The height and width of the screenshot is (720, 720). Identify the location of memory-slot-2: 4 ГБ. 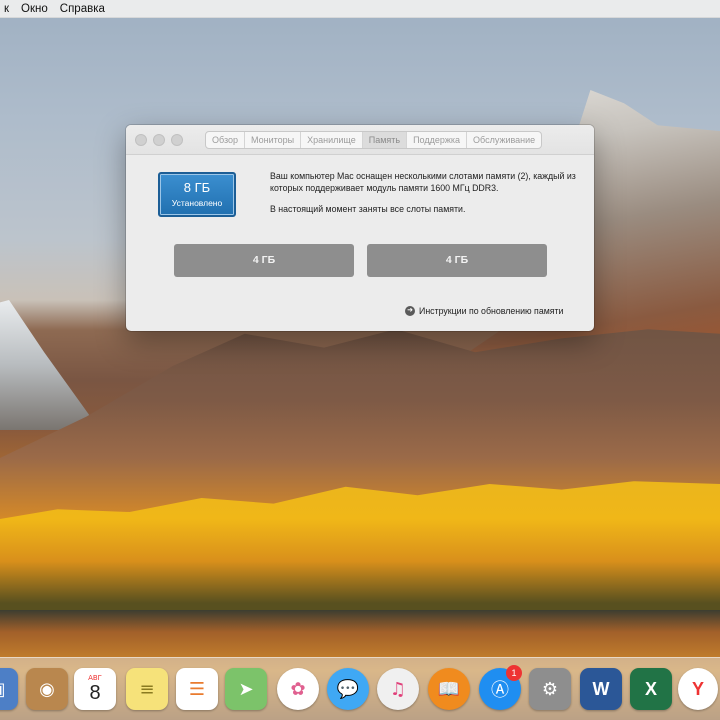
(457, 260).